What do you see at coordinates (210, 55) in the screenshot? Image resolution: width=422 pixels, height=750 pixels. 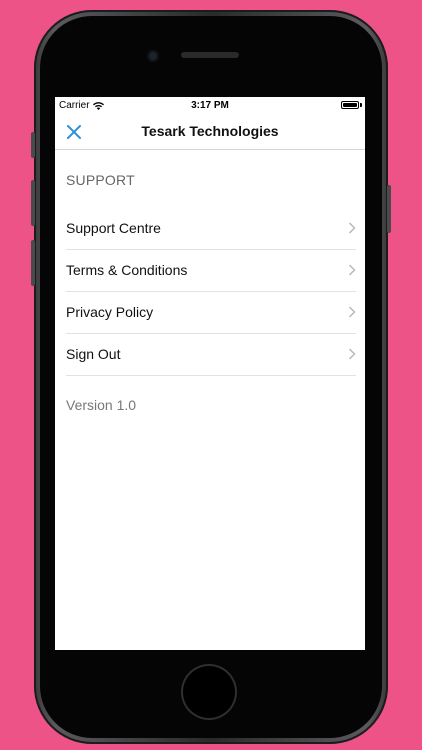 I see `earpiece-speaker` at bounding box center [210, 55].